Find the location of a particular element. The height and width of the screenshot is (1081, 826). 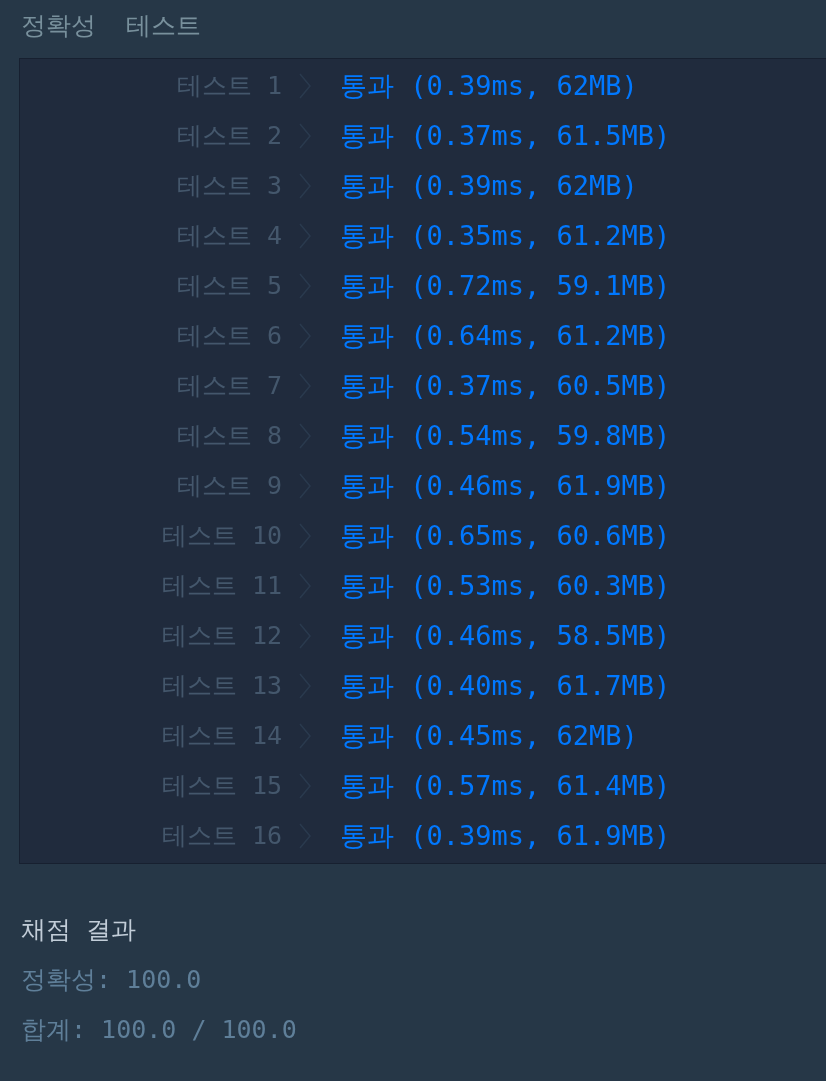

test-result: 통과 (0.72ms, 59.1MB) is located at coordinates (505, 285).